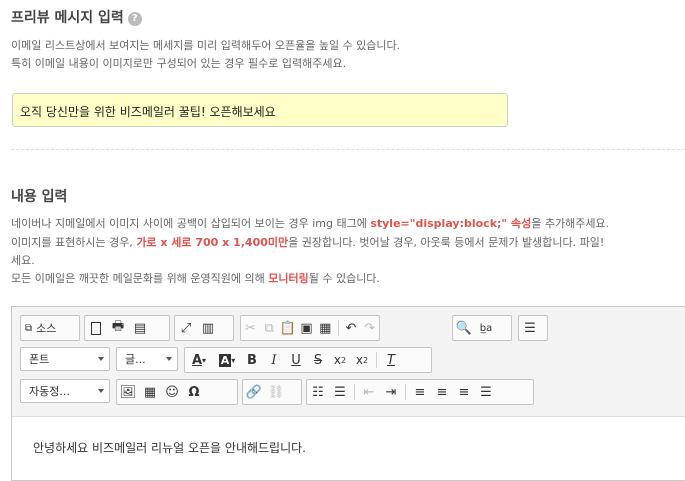 The height and width of the screenshot is (481, 685). Describe the element at coordinates (362, 360) in the screenshot. I see `superscript-icon: x2` at that location.